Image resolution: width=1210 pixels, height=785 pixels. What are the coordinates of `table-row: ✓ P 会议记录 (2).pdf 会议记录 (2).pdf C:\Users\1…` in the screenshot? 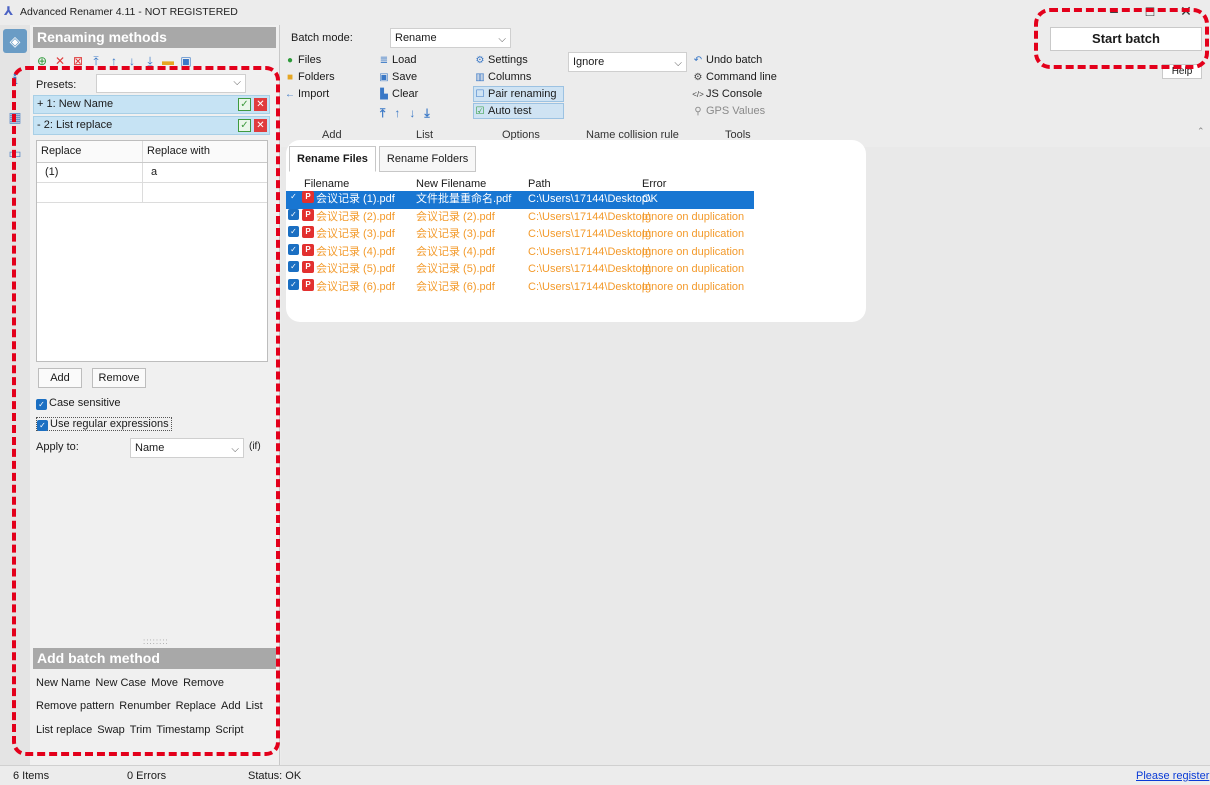 It's located at (520, 217).